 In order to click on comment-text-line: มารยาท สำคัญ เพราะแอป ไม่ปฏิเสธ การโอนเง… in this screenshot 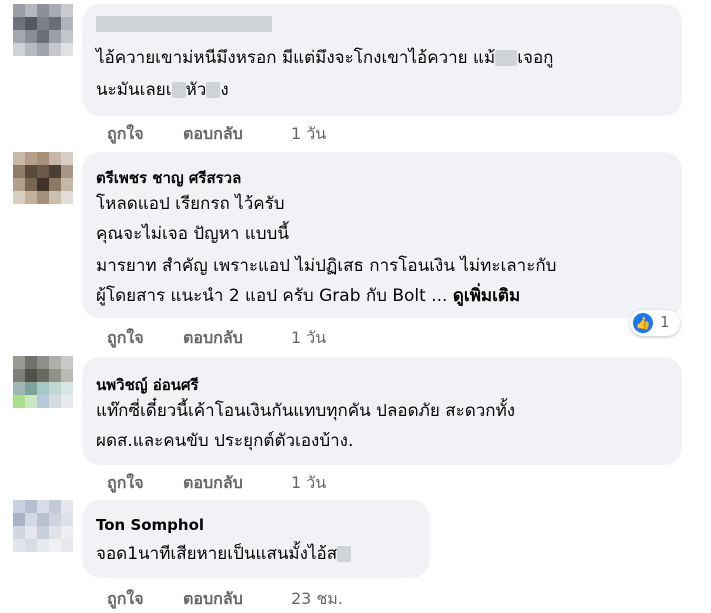, I will do `click(326, 266)`.